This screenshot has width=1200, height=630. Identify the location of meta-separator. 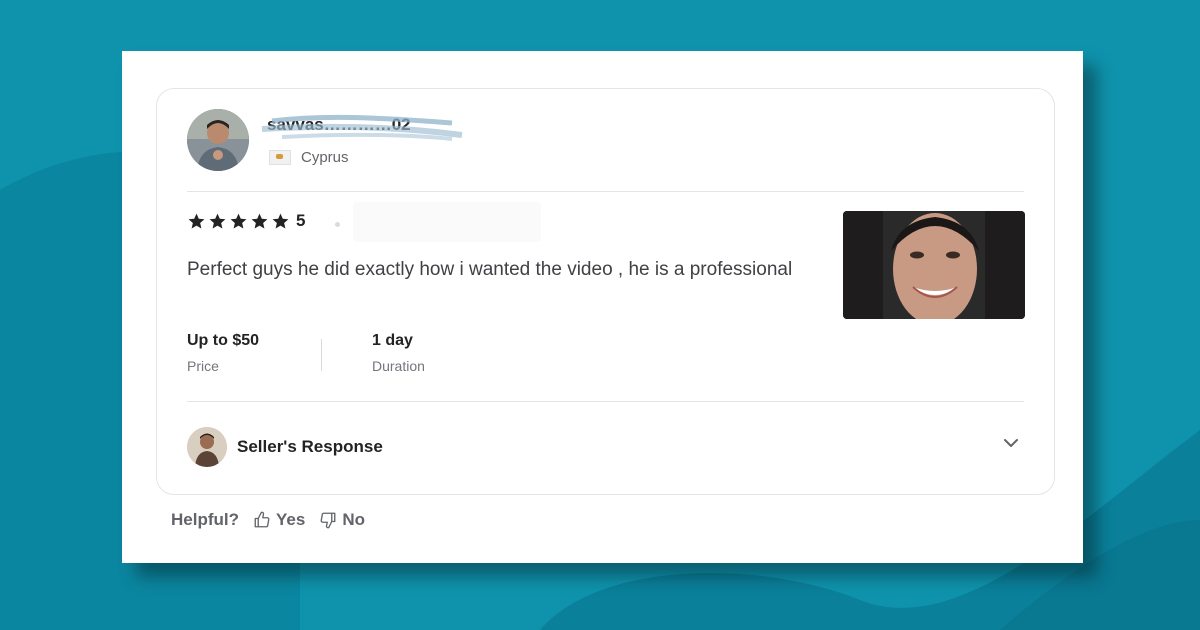
(321, 355).